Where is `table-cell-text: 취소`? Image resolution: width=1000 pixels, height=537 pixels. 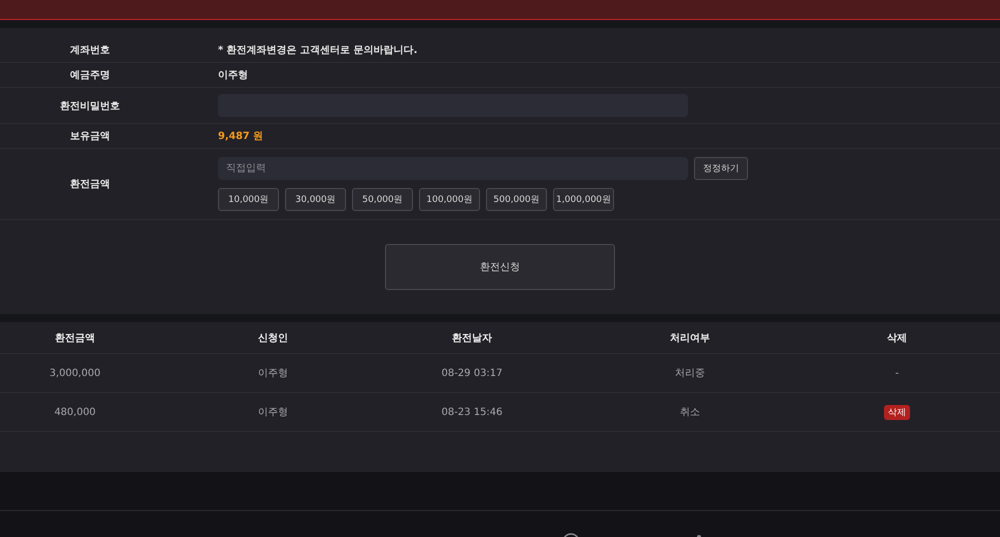 table-cell-text: 취소 is located at coordinates (690, 412).